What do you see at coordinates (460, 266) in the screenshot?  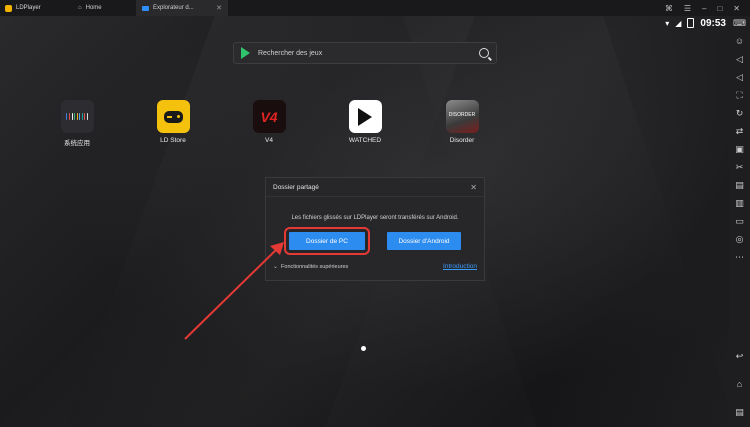 I see `introduction-link: Introduction` at bounding box center [460, 266].